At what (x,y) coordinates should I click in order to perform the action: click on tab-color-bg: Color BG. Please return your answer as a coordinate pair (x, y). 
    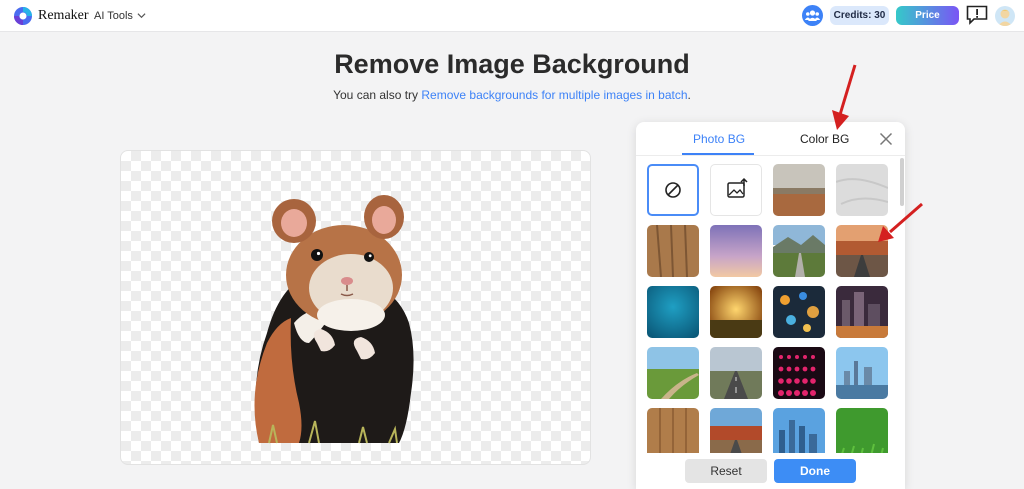
    Looking at the image, I should click on (824, 139).